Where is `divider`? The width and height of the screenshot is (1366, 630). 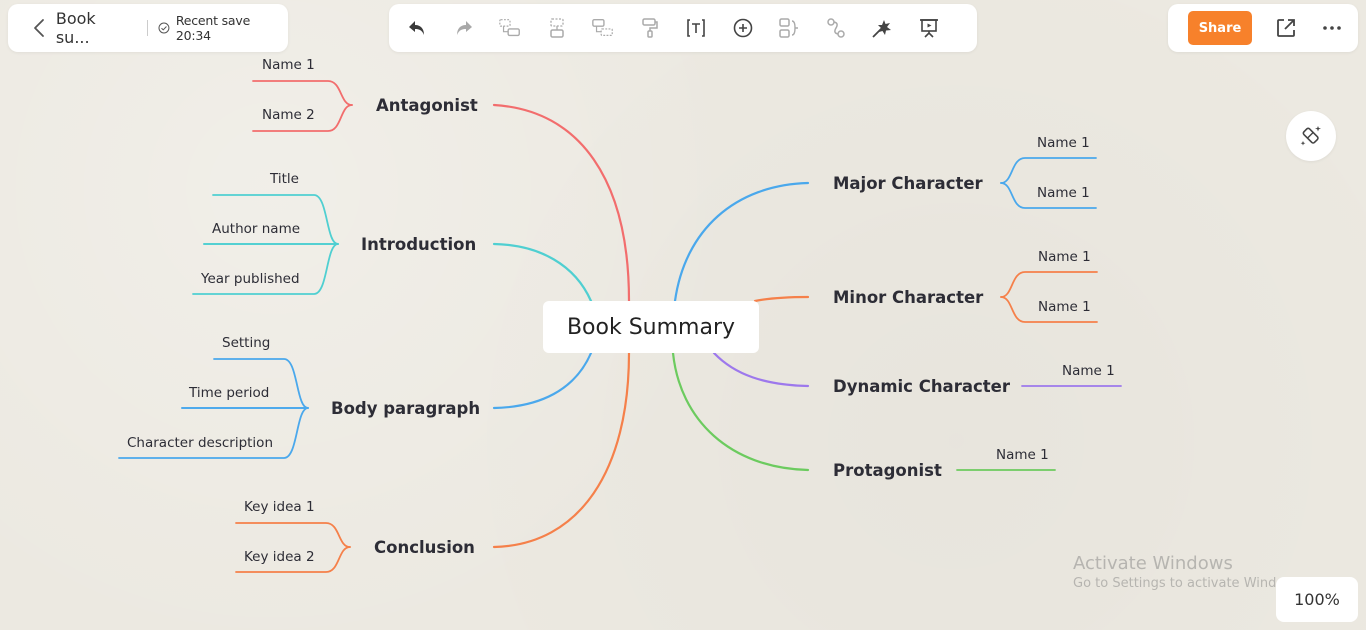
divider is located at coordinates (147, 28).